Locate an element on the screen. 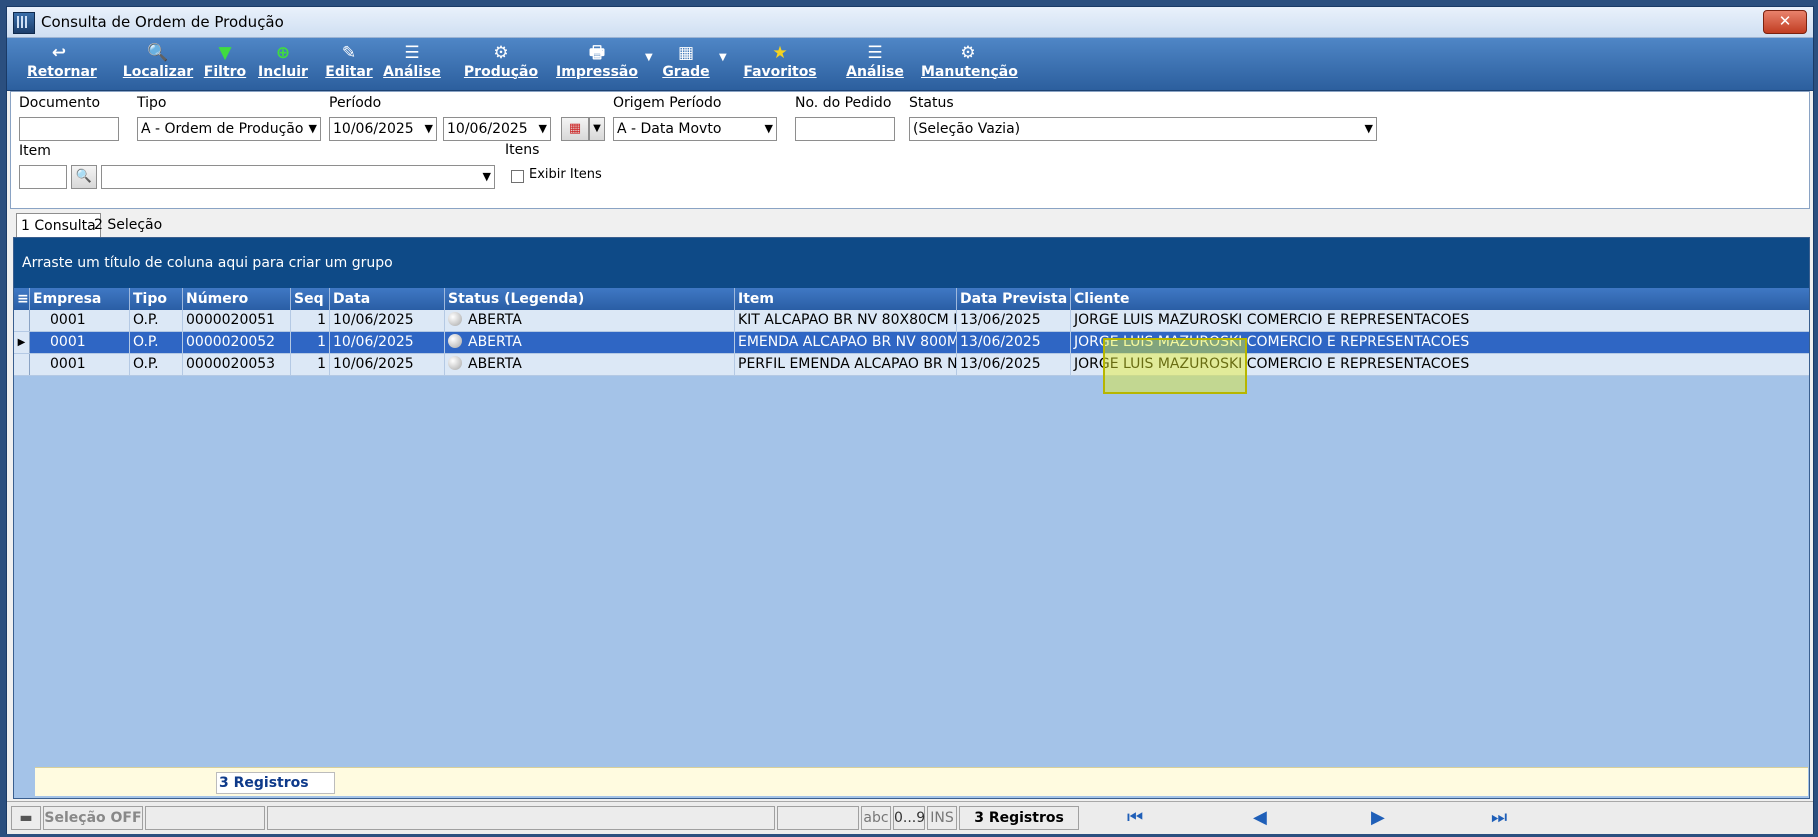 This screenshot has height=837, width=1818. col-tipo: Tipo is located at coordinates (156, 299).